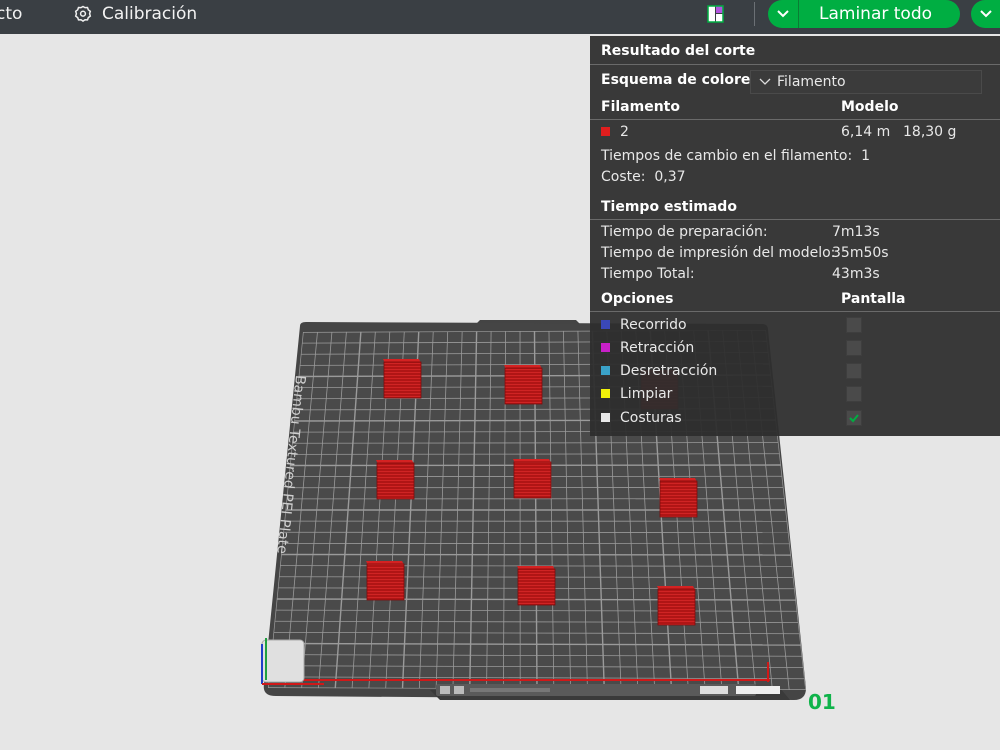 This screenshot has height=750, width=1000. I want to click on tab-project: cto, so click(11, 14).